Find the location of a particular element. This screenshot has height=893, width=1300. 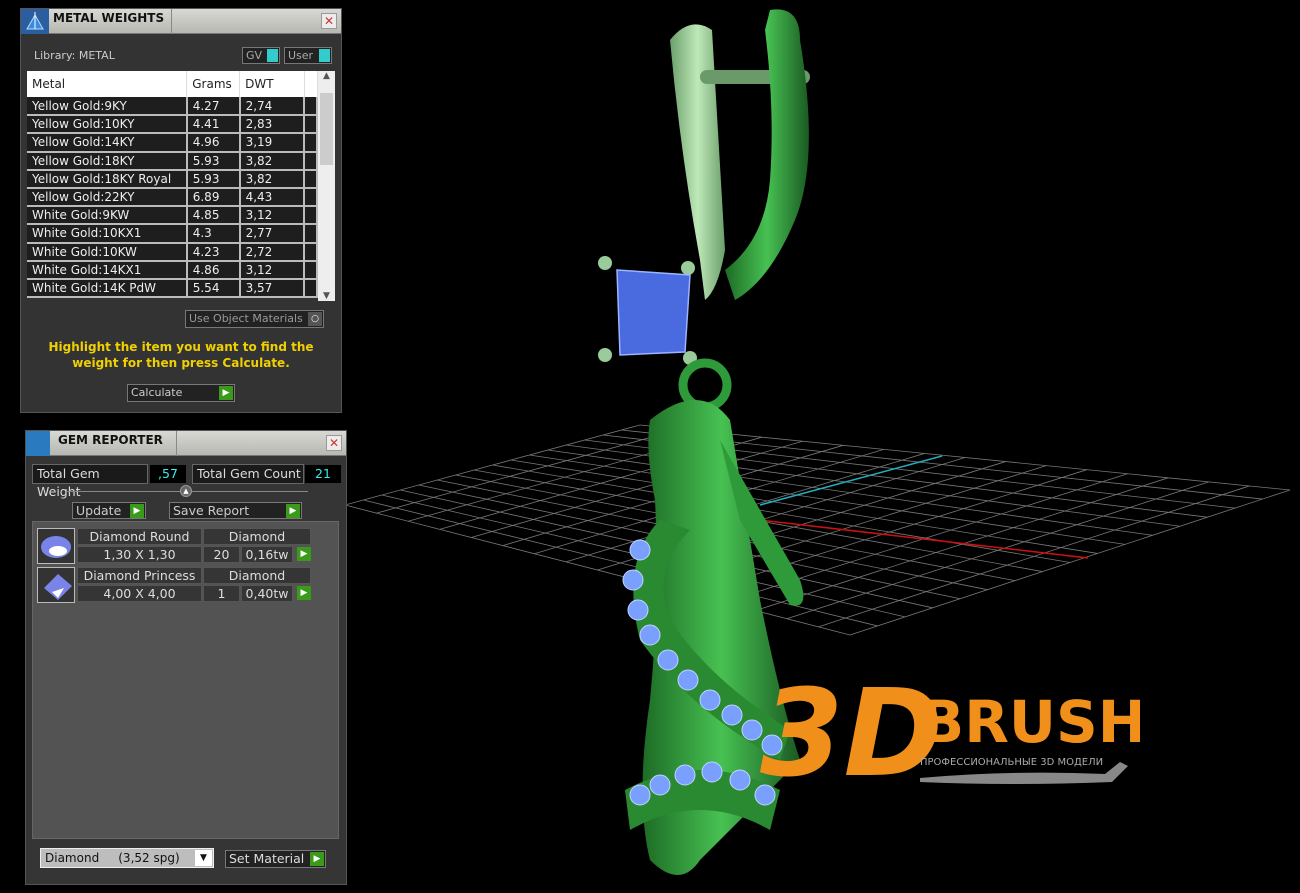

report-icon is located at coordinates (38, 443).